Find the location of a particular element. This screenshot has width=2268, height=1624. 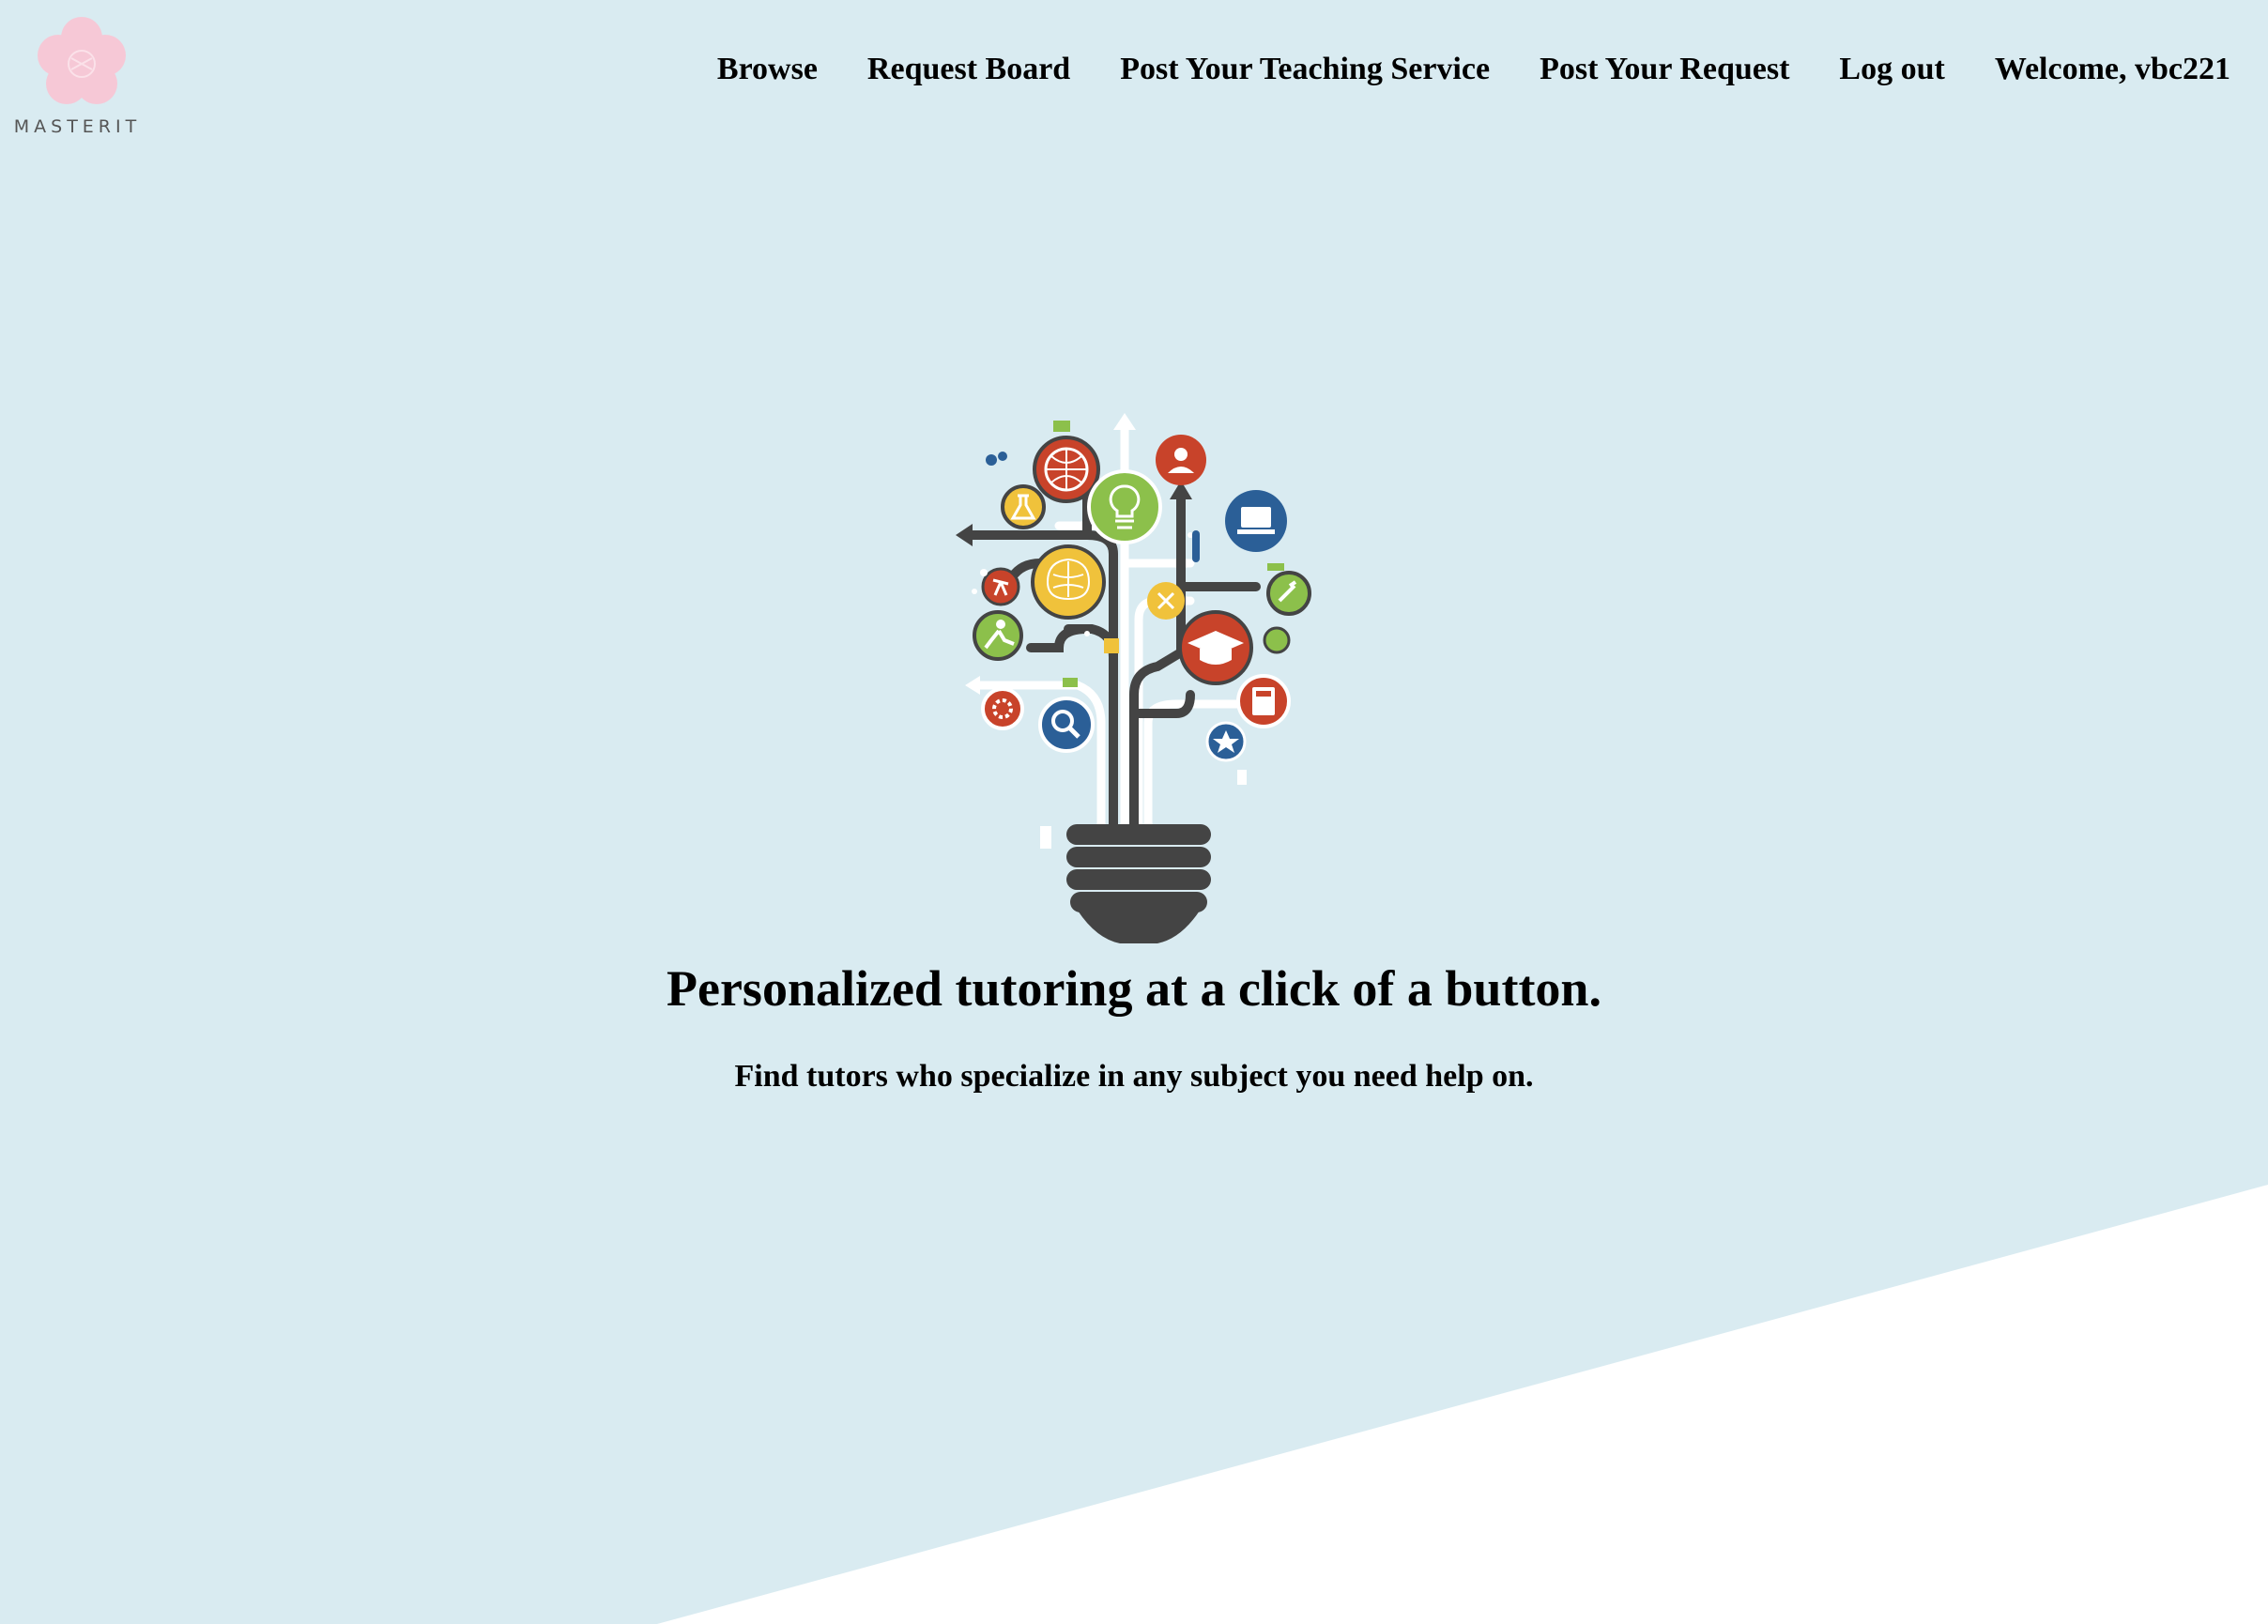

lightbulb-education-icon is located at coordinates (1133, 678).